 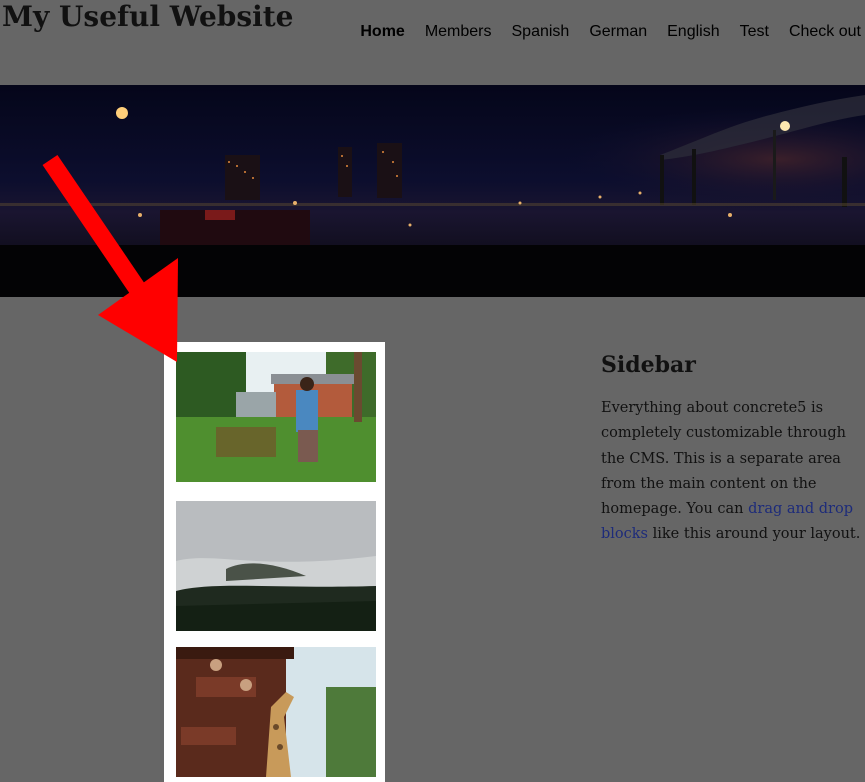 I want to click on gallery-photo-woman-farm, so click(x=276, y=417).